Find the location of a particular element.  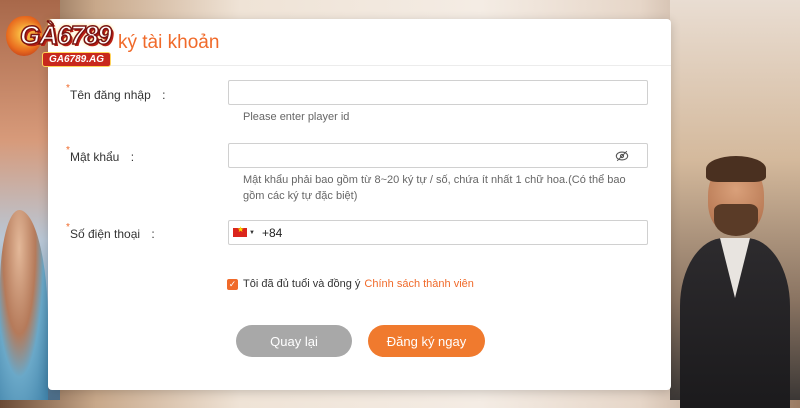

caret-down-icon: ▼ is located at coordinates (252, 232).